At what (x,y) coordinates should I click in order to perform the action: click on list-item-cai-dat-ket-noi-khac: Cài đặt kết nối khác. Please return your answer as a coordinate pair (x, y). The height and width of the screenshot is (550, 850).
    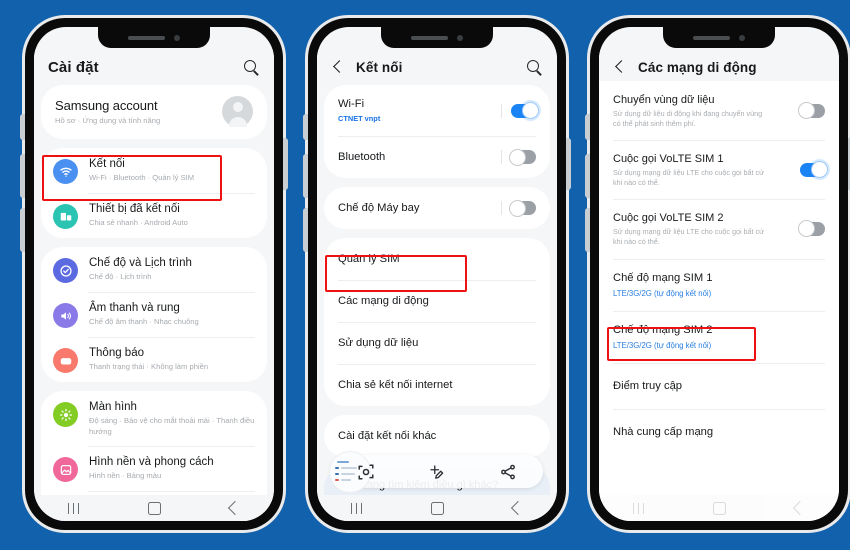
    Looking at the image, I should click on (437, 436).